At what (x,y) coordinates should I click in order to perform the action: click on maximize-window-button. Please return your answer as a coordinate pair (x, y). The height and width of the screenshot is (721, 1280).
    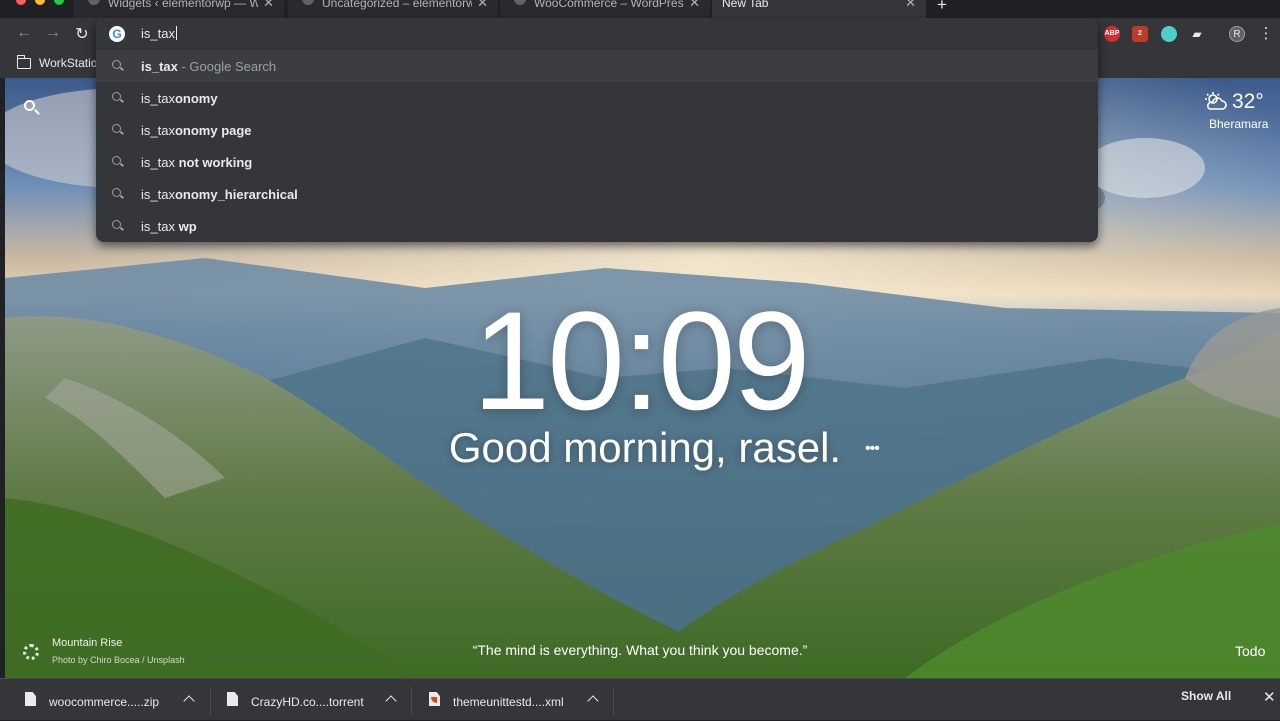
    Looking at the image, I should click on (59, 2).